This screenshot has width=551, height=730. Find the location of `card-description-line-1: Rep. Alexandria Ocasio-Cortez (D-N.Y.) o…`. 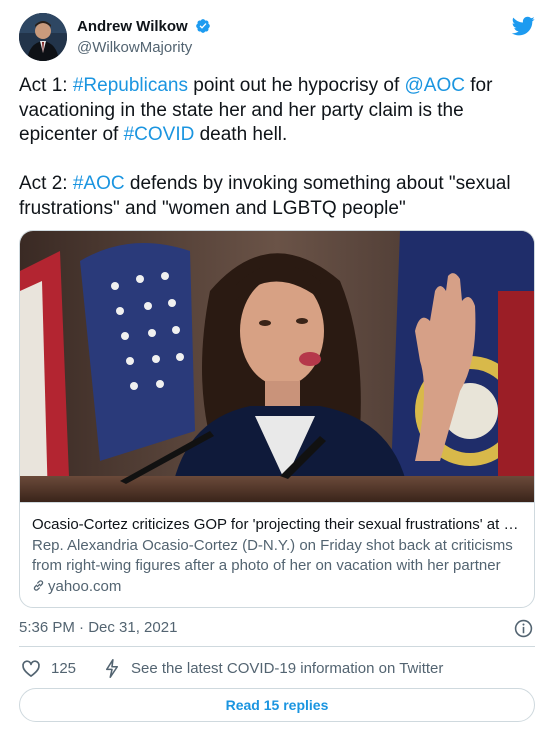

card-description-line-1: Rep. Alexandria Ocasio-Cortez (D-N.Y.) o… is located at coordinates (272, 545).